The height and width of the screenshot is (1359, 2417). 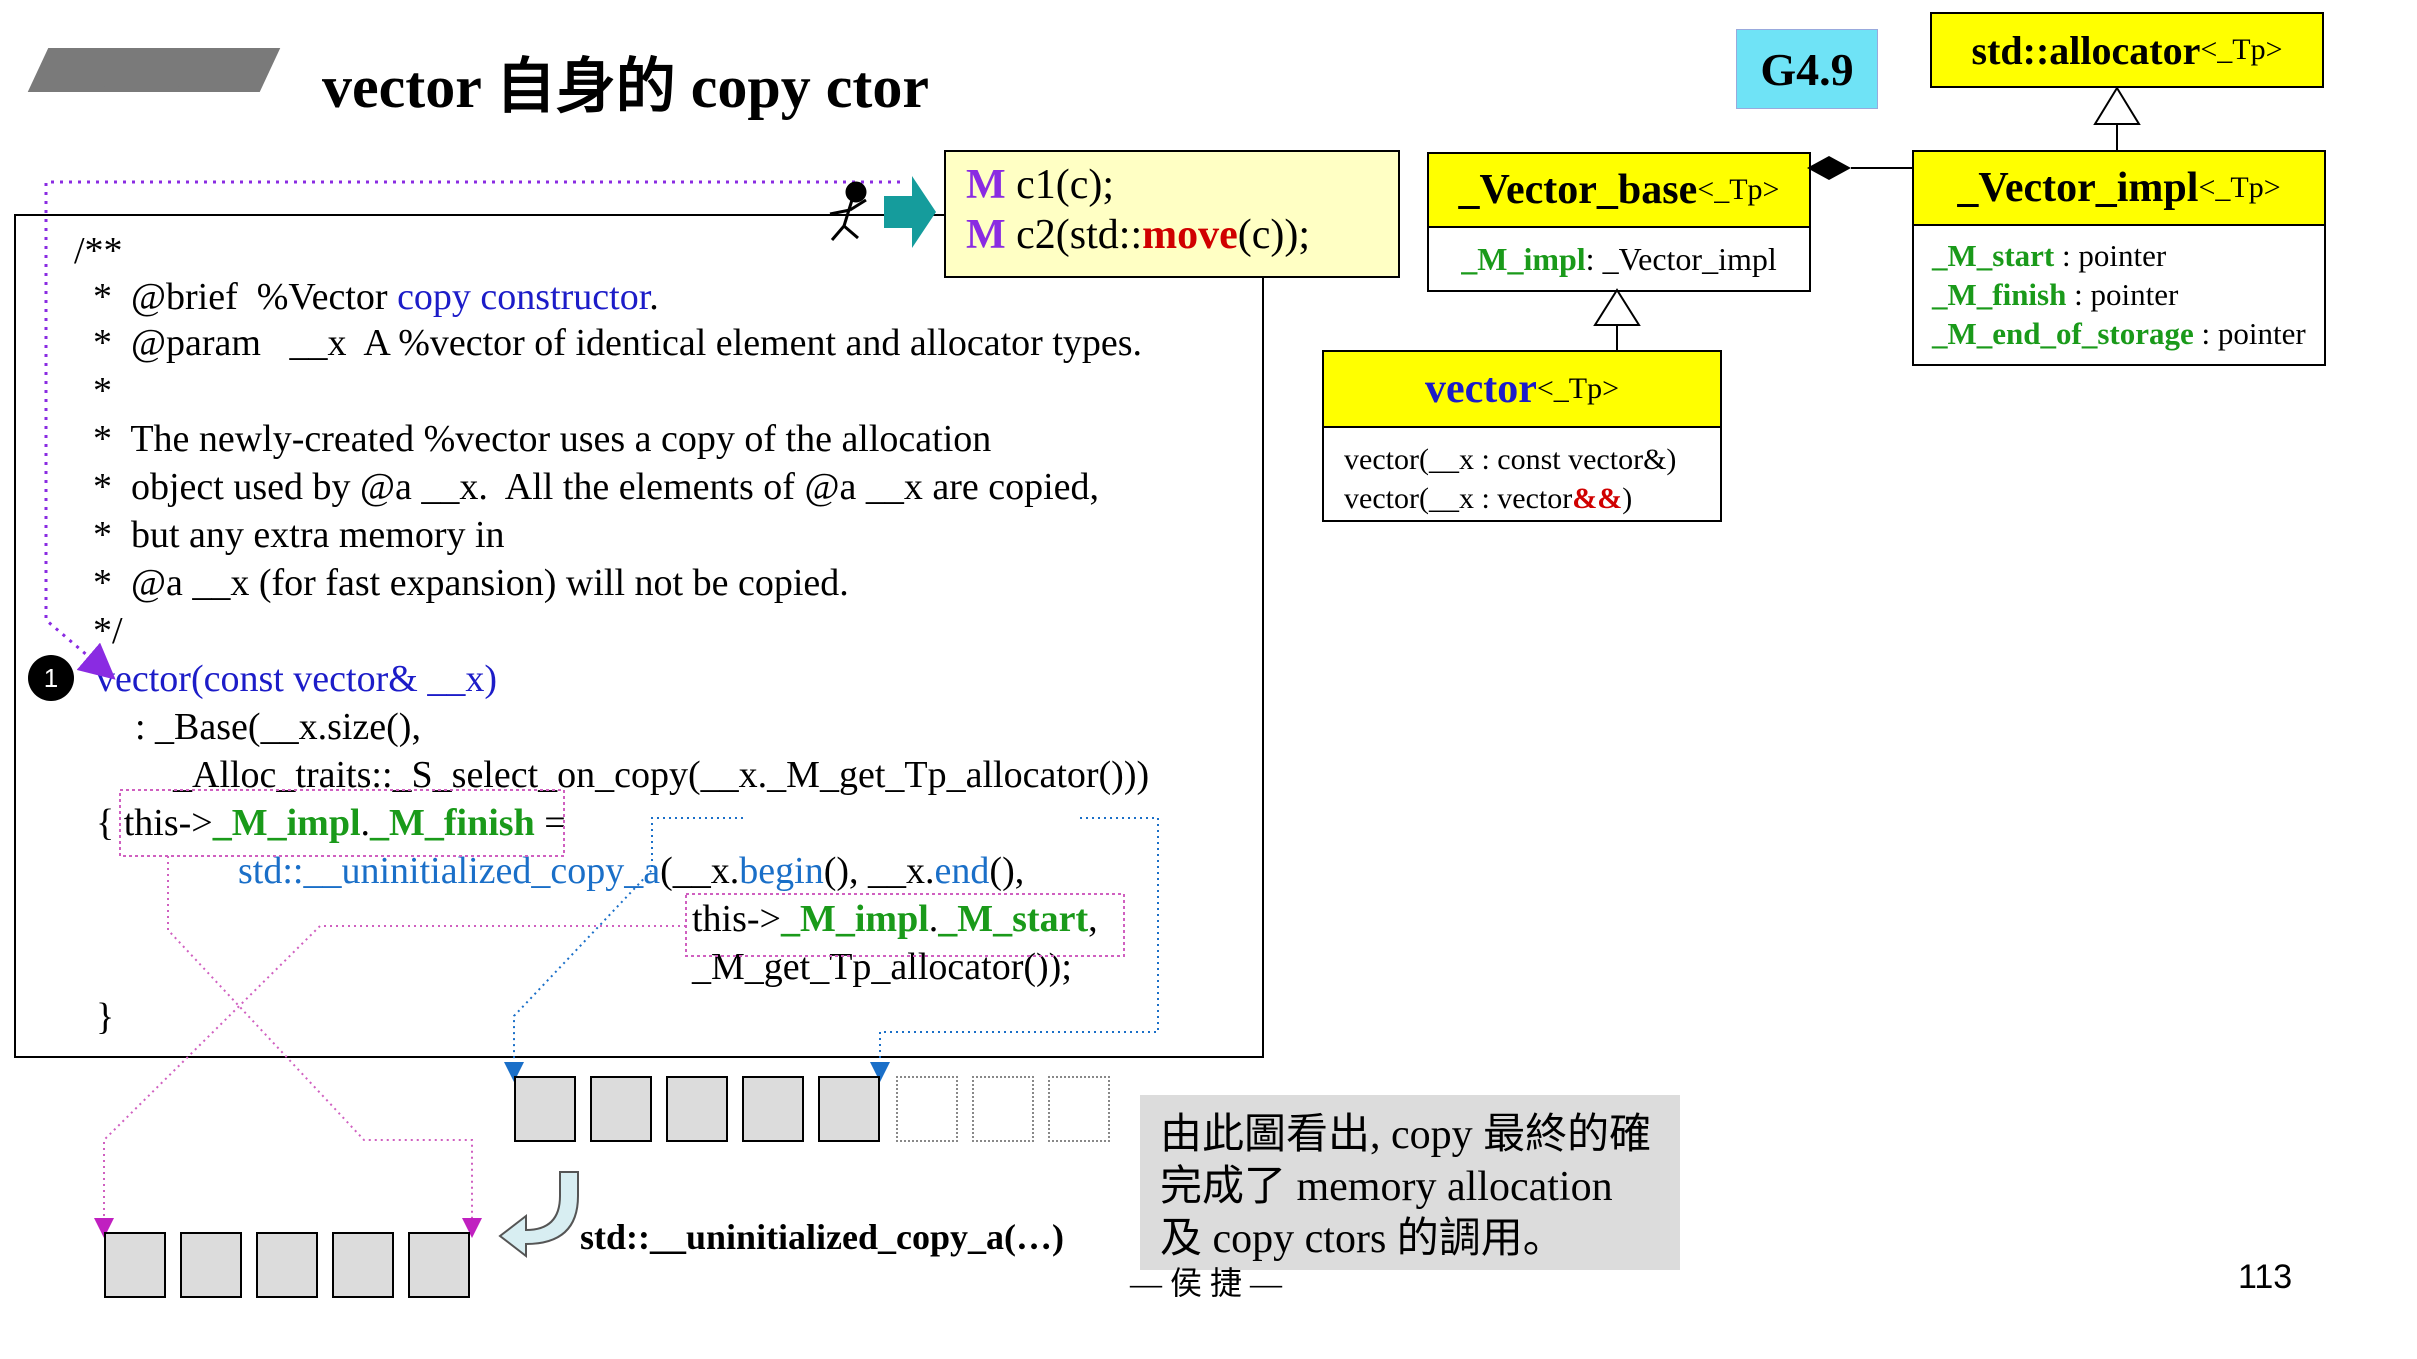 What do you see at coordinates (910, 212) in the screenshot?
I see `teal-pointer-arrow` at bounding box center [910, 212].